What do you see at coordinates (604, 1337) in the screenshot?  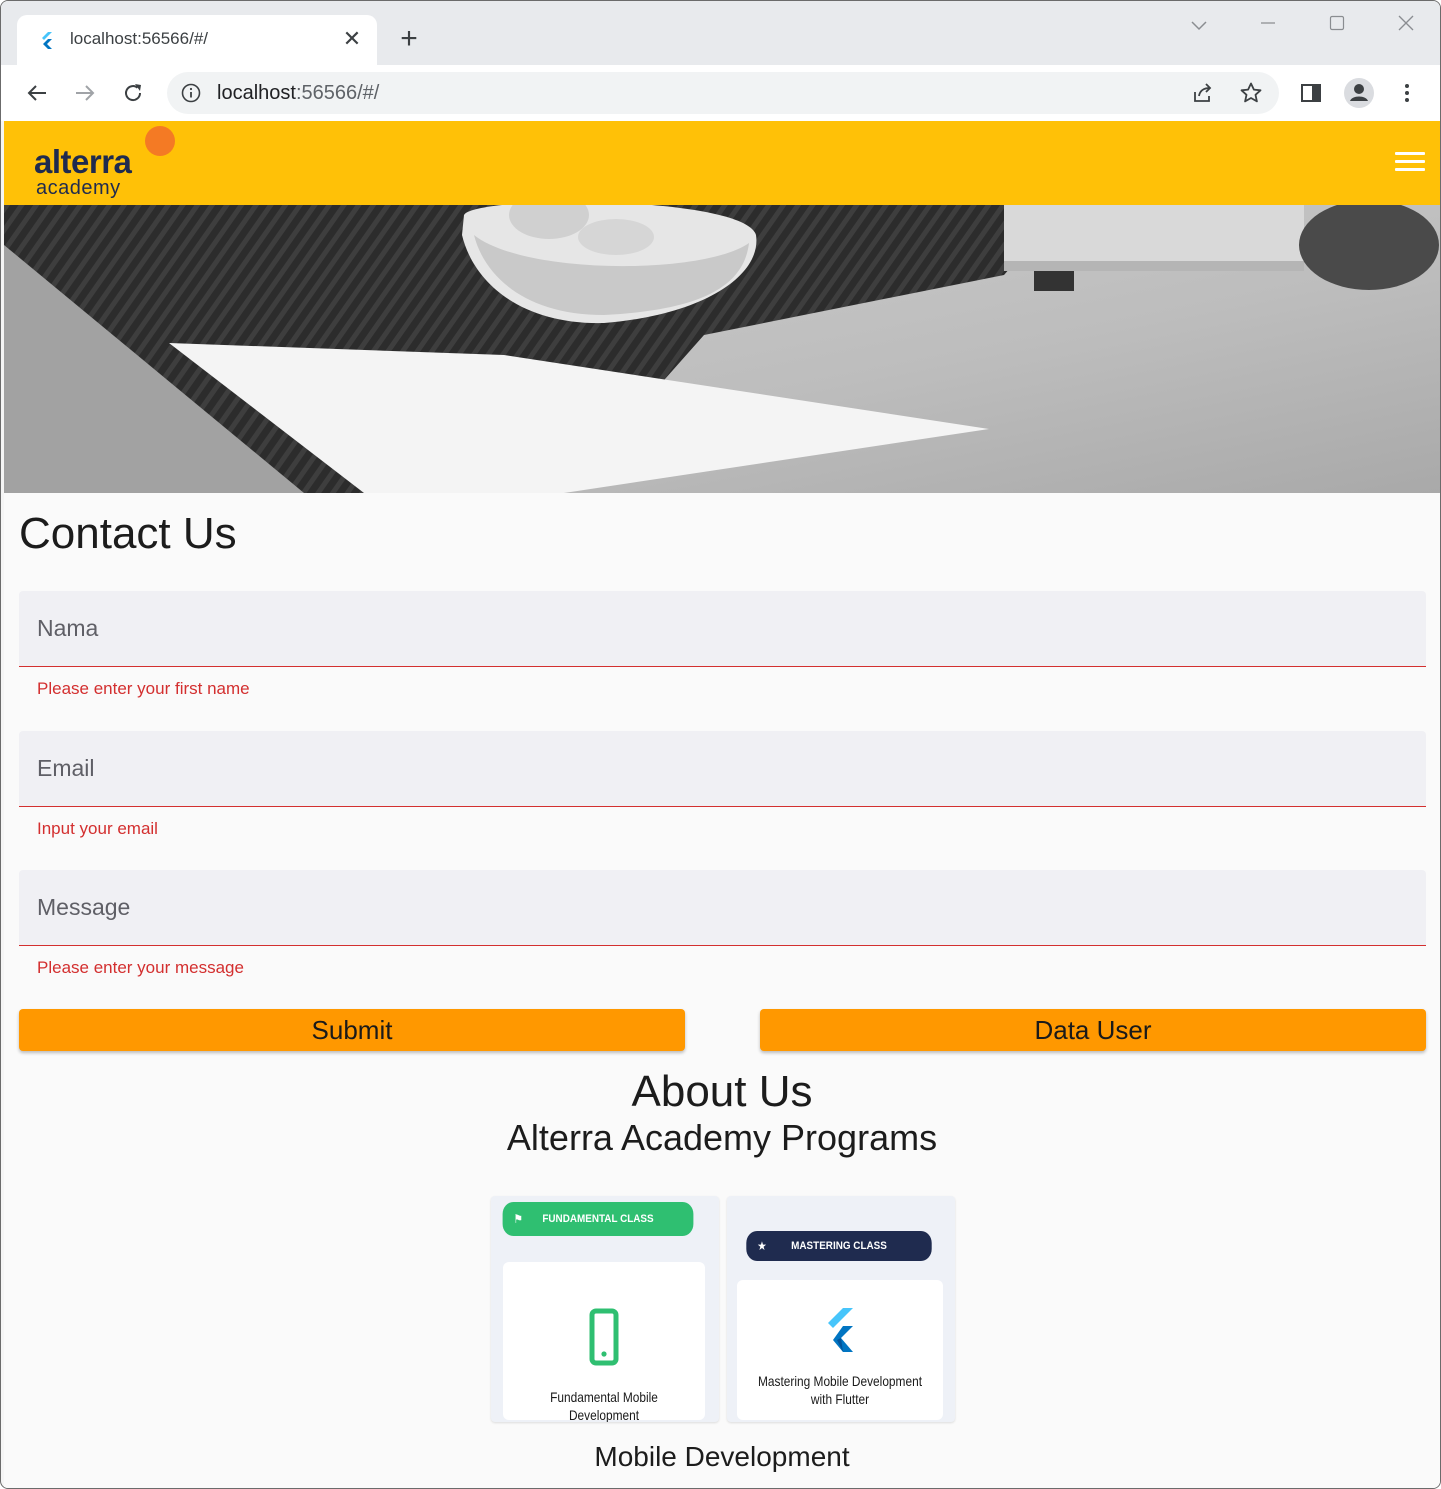 I see `phone-icon` at bounding box center [604, 1337].